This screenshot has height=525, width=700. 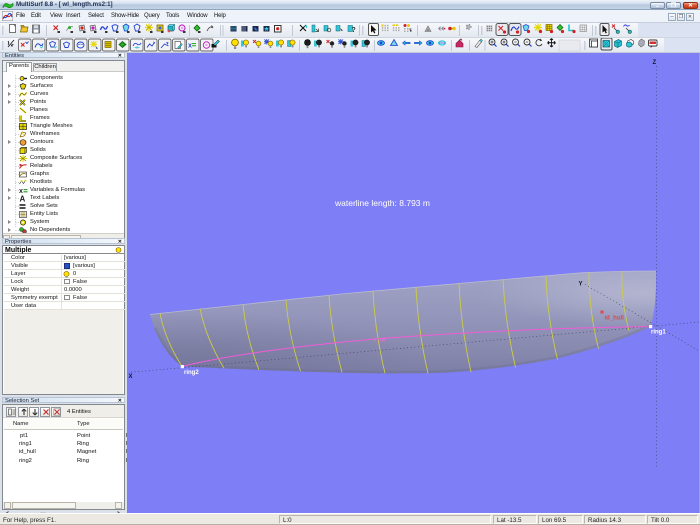 I want to click on svg-text: X, so click(x=131, y=377).